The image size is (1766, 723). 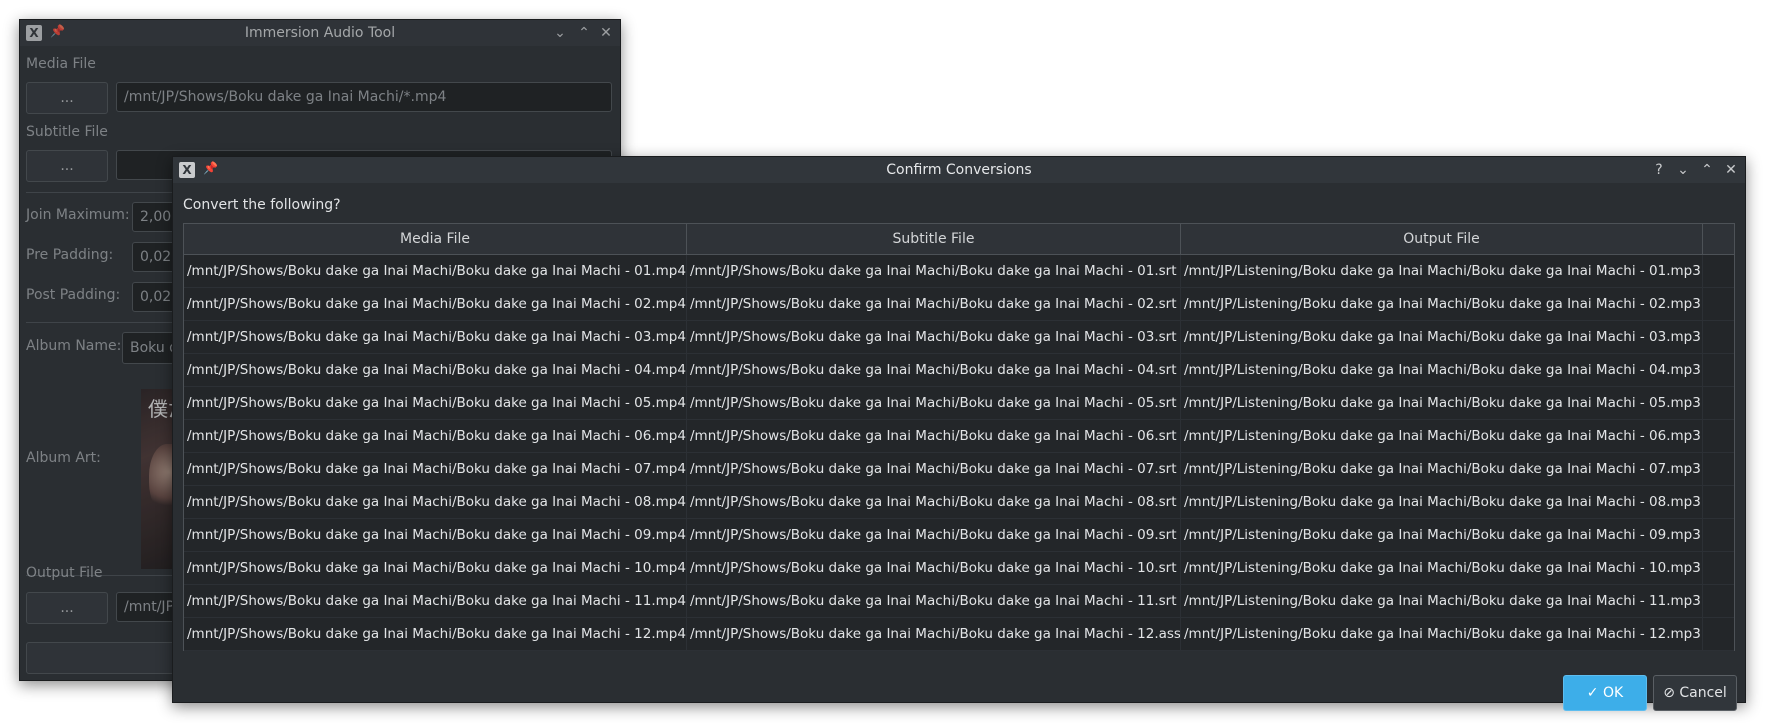 I want to click on cancel-button: ⊘ Cancel, so click(x=1695, y=693).